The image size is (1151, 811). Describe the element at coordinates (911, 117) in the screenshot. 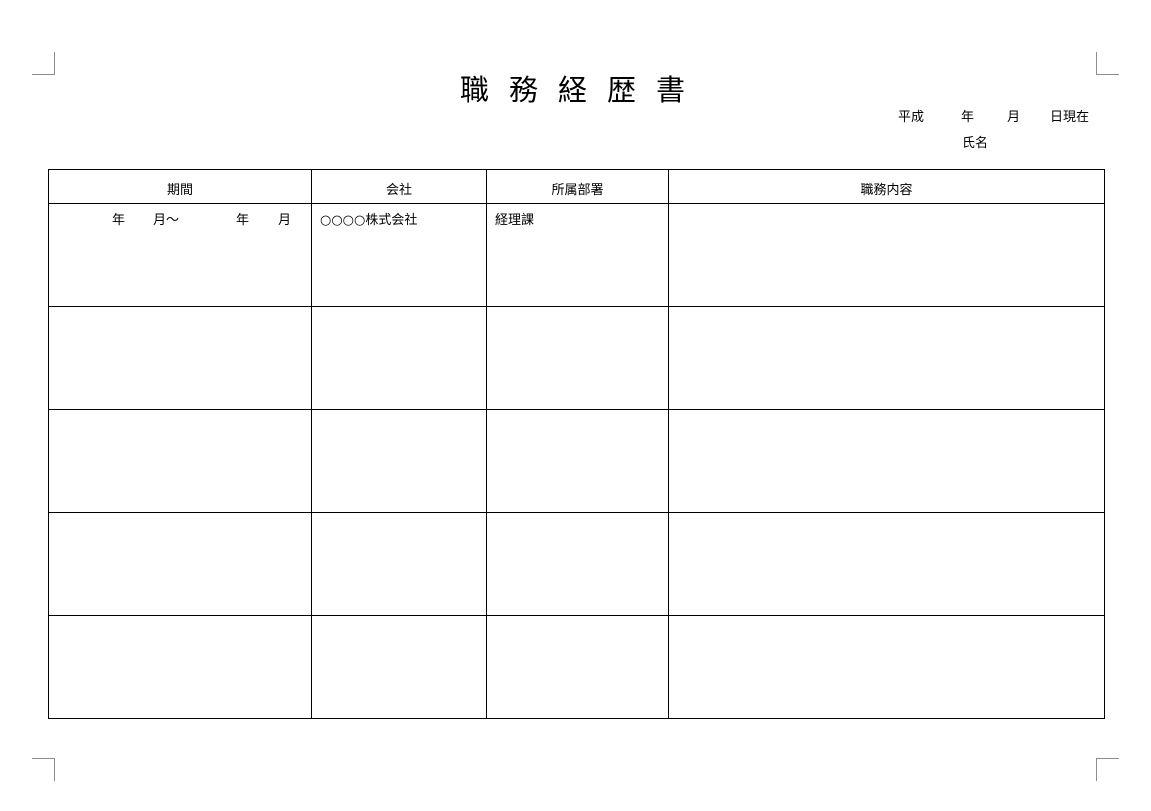

I see `era-label: 平成` at that location.